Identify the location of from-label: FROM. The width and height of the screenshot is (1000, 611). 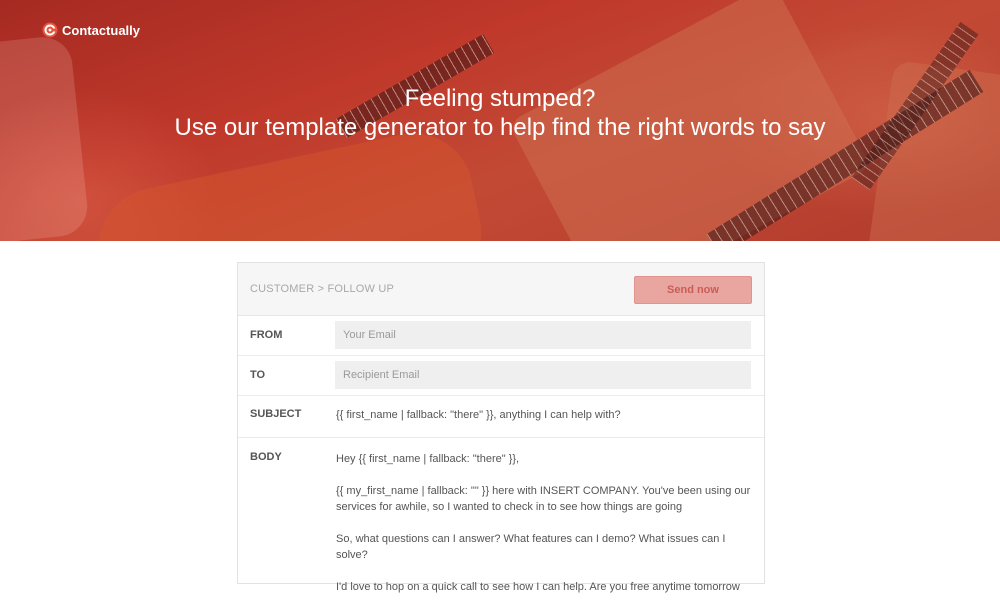
(266, 335).